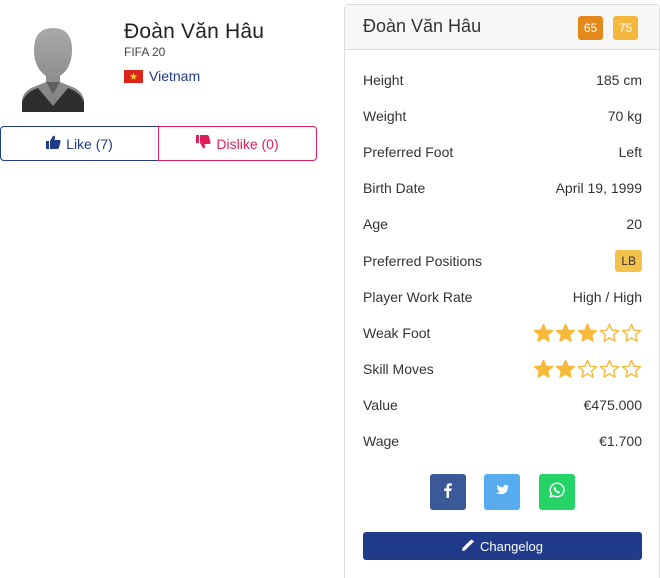 This screenshot has height=578, width=660. What do you see at coordinates (598, 188) in the screenshot?
I see `info-value: April 19, 1999` at bounding box center [598, 188].